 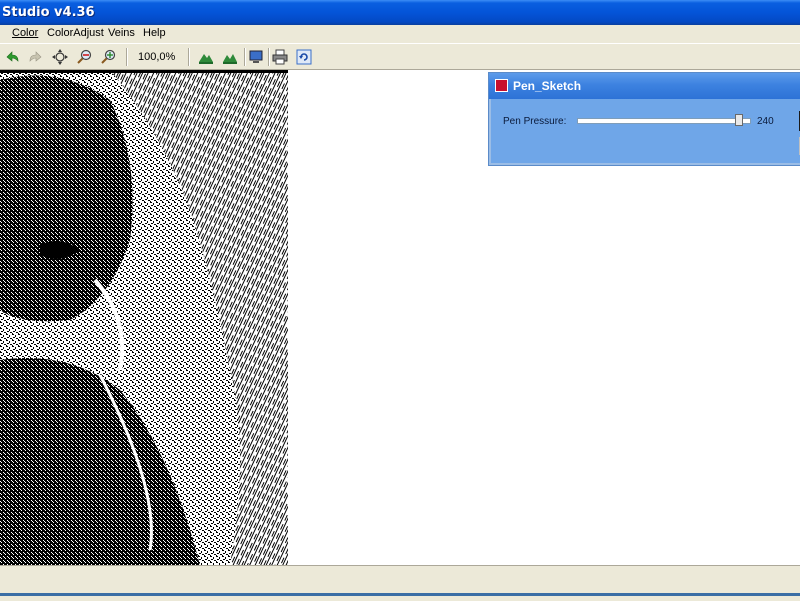 What do you see at coordinates (644, 86) in the screenshot?
I see `dialog-titlebar: Pen_Sketch` at bounding box center [644, 86].